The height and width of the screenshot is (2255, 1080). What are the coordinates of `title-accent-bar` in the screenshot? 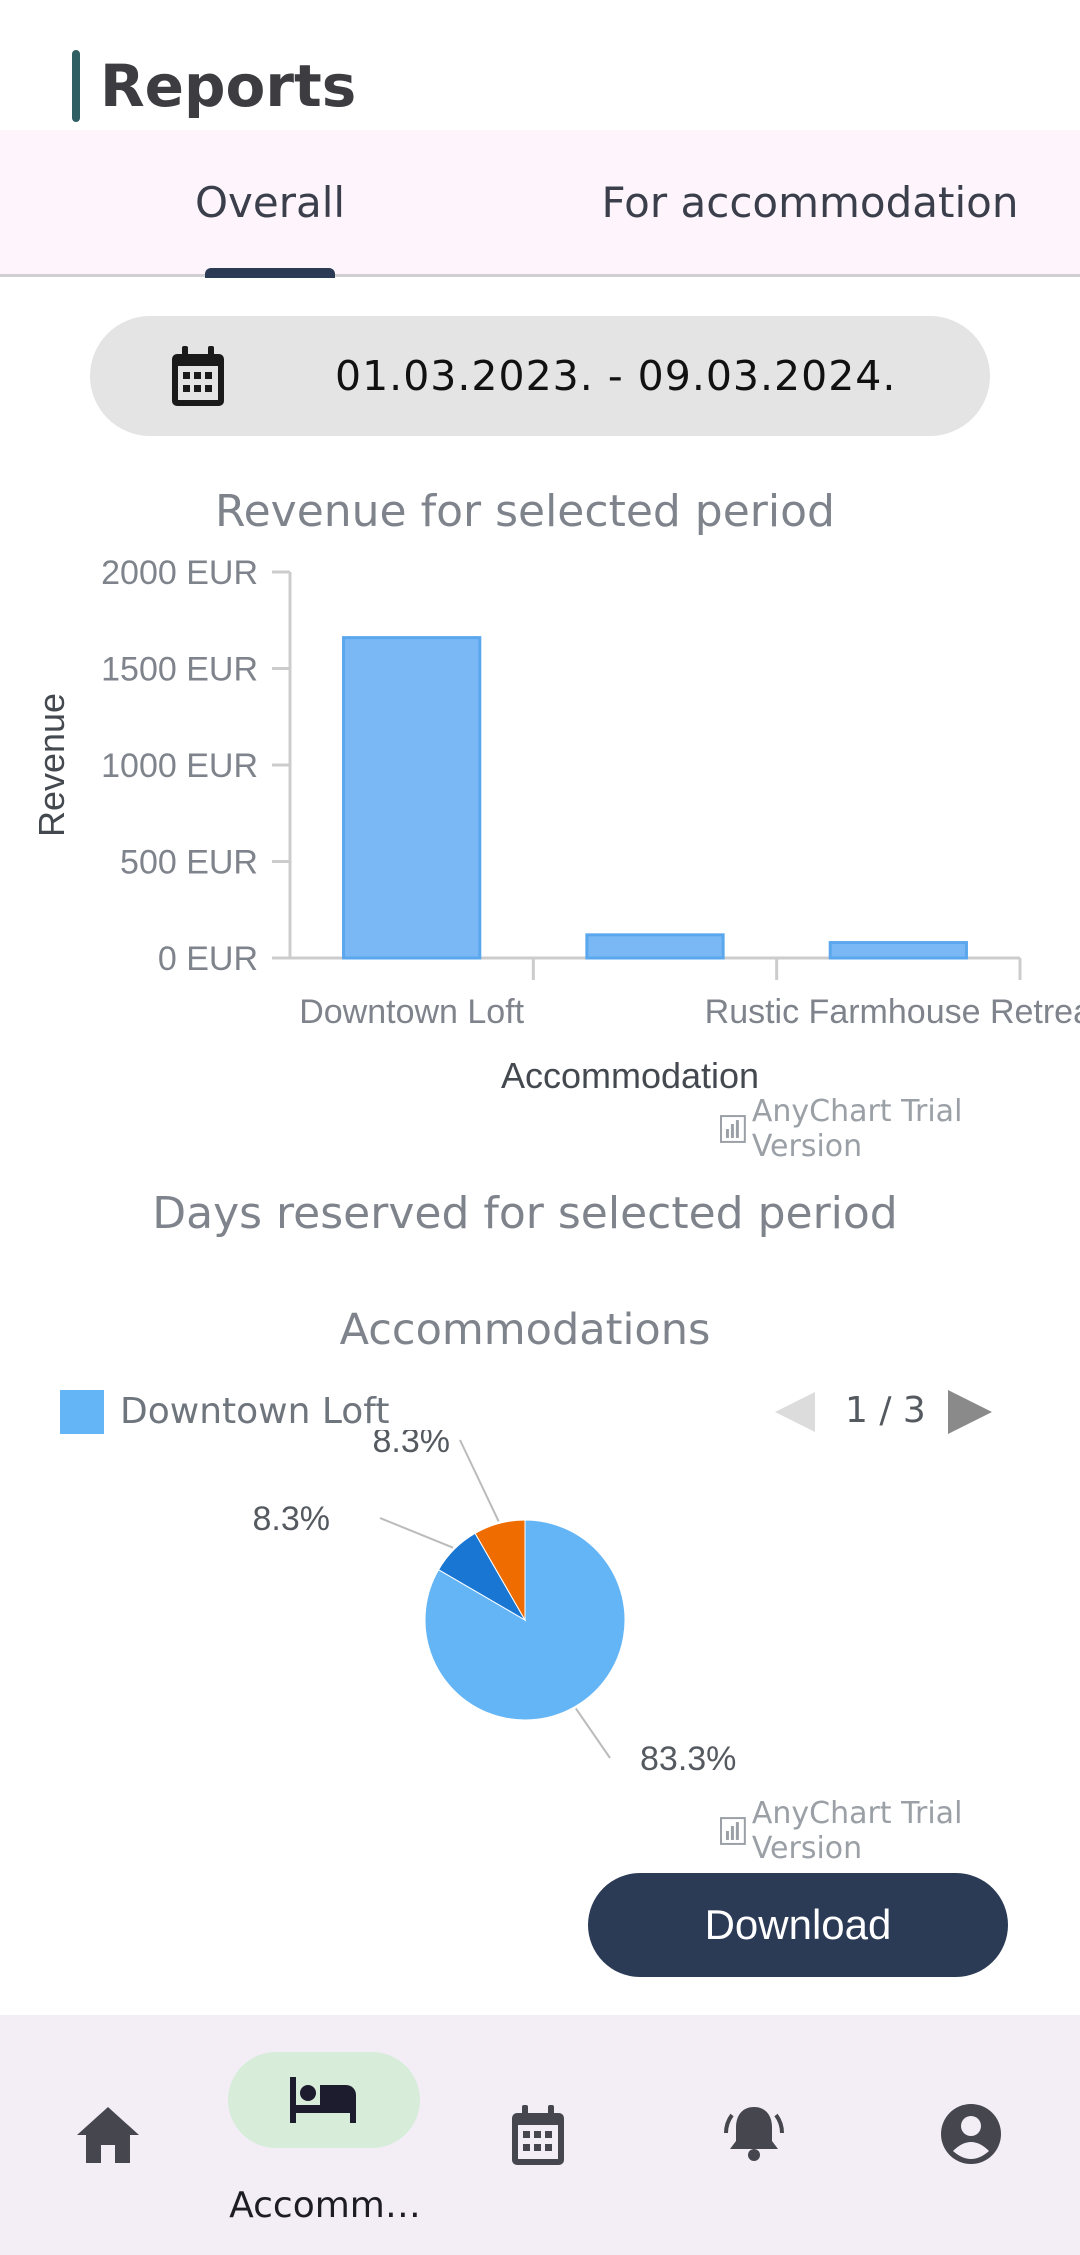 It's located at (76, 86).